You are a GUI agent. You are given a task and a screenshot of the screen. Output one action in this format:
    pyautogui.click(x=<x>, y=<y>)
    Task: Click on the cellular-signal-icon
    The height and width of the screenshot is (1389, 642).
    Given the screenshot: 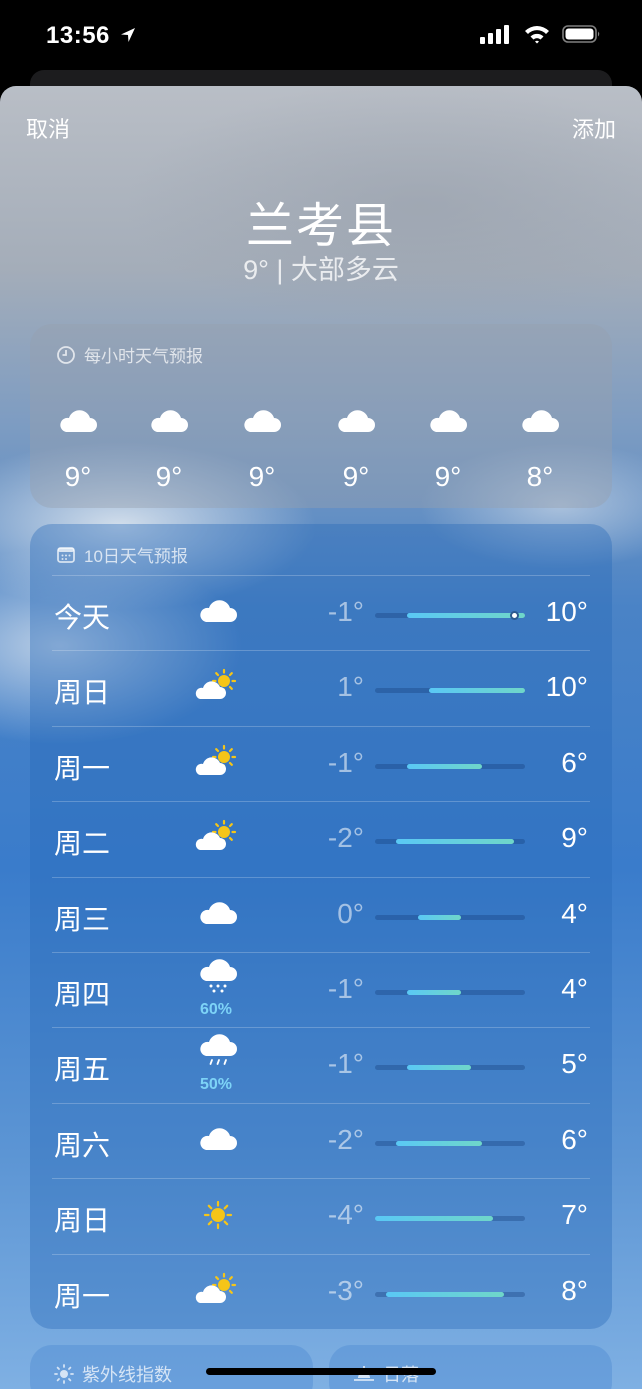 What is the action you would take?
    pyautogui.click(x=494, y=34)
    